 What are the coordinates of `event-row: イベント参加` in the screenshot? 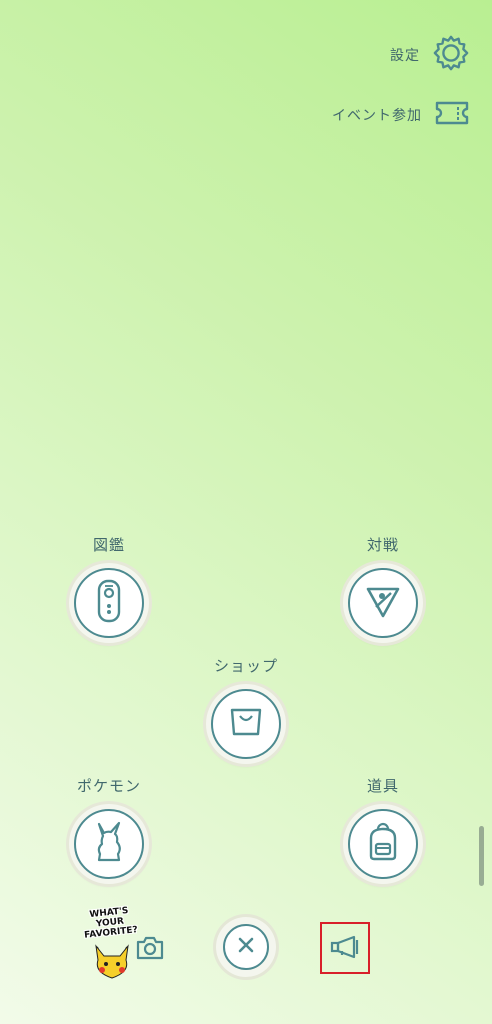 It's located at (401, 115).